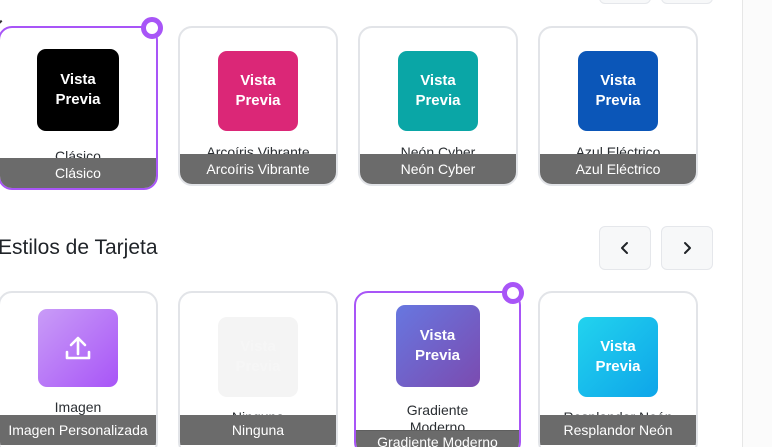 This screenshot has width=772, height=447. I want to click on next-button-top, so click(687, 2).